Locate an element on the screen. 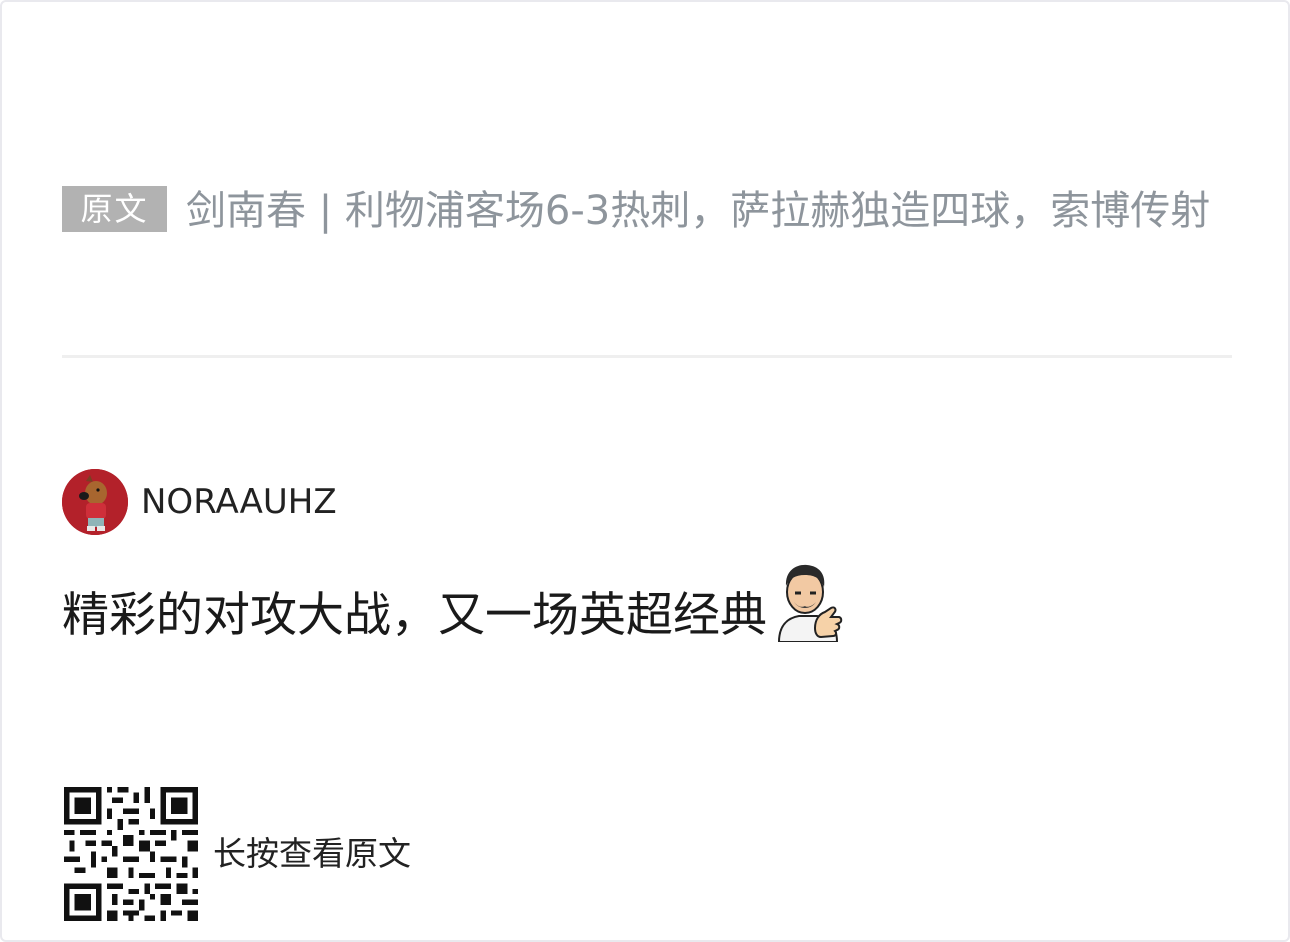 Image resolution: width=1290 pixels, height=942 pixels. original-article-link: 原文 剑南春 | 利物浦客场6-3热刺，萨拉赫独造四球，索博传射 is located at coordinates (647, 211).